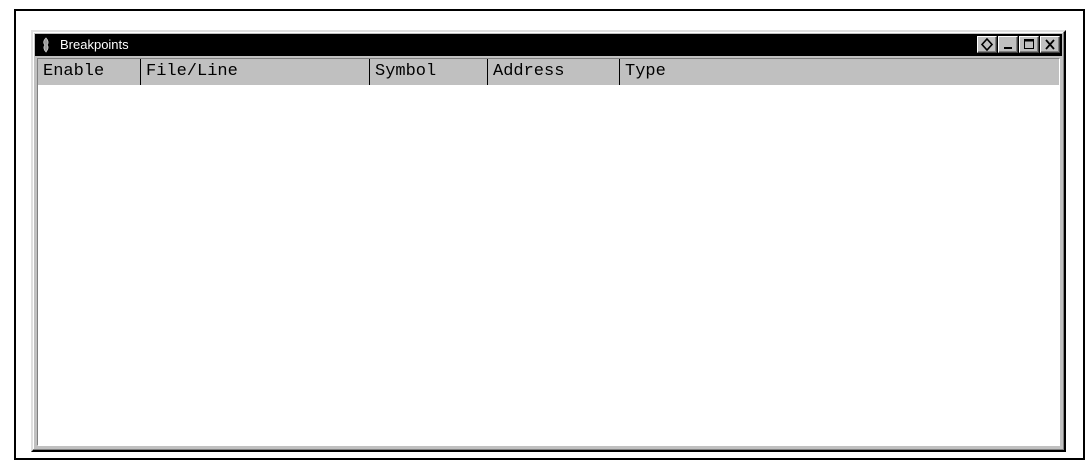 The width and height of the screenshot is (1091, 462). I want to click on window-title: Breakpoints, so click(94, 44).